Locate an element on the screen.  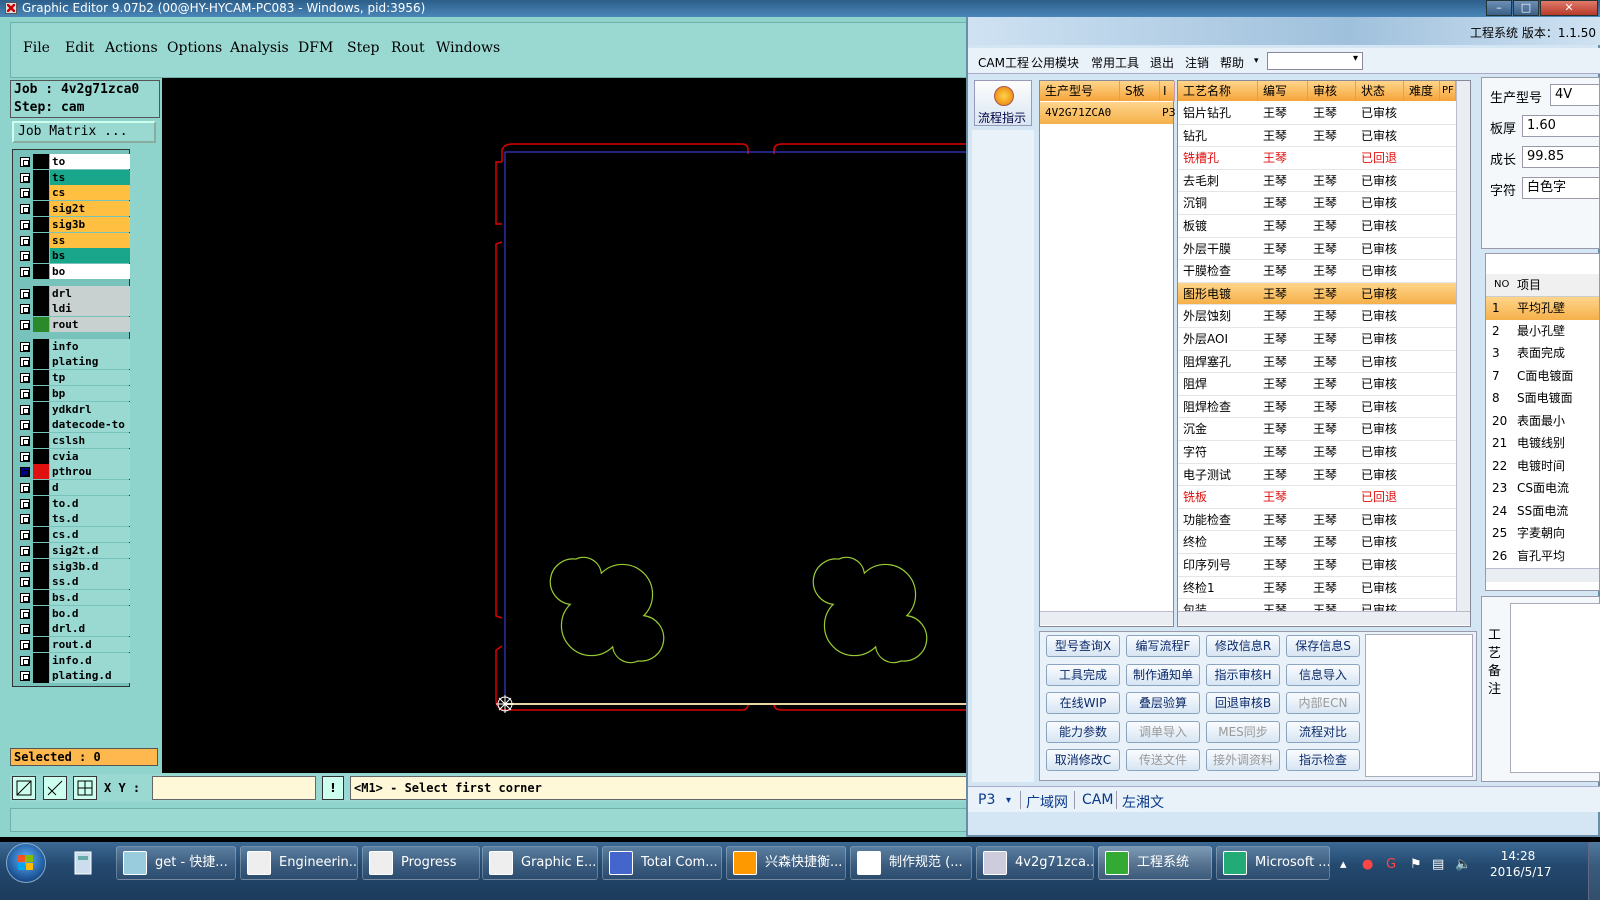
layer-name: d is located at coordinates (90, 487).